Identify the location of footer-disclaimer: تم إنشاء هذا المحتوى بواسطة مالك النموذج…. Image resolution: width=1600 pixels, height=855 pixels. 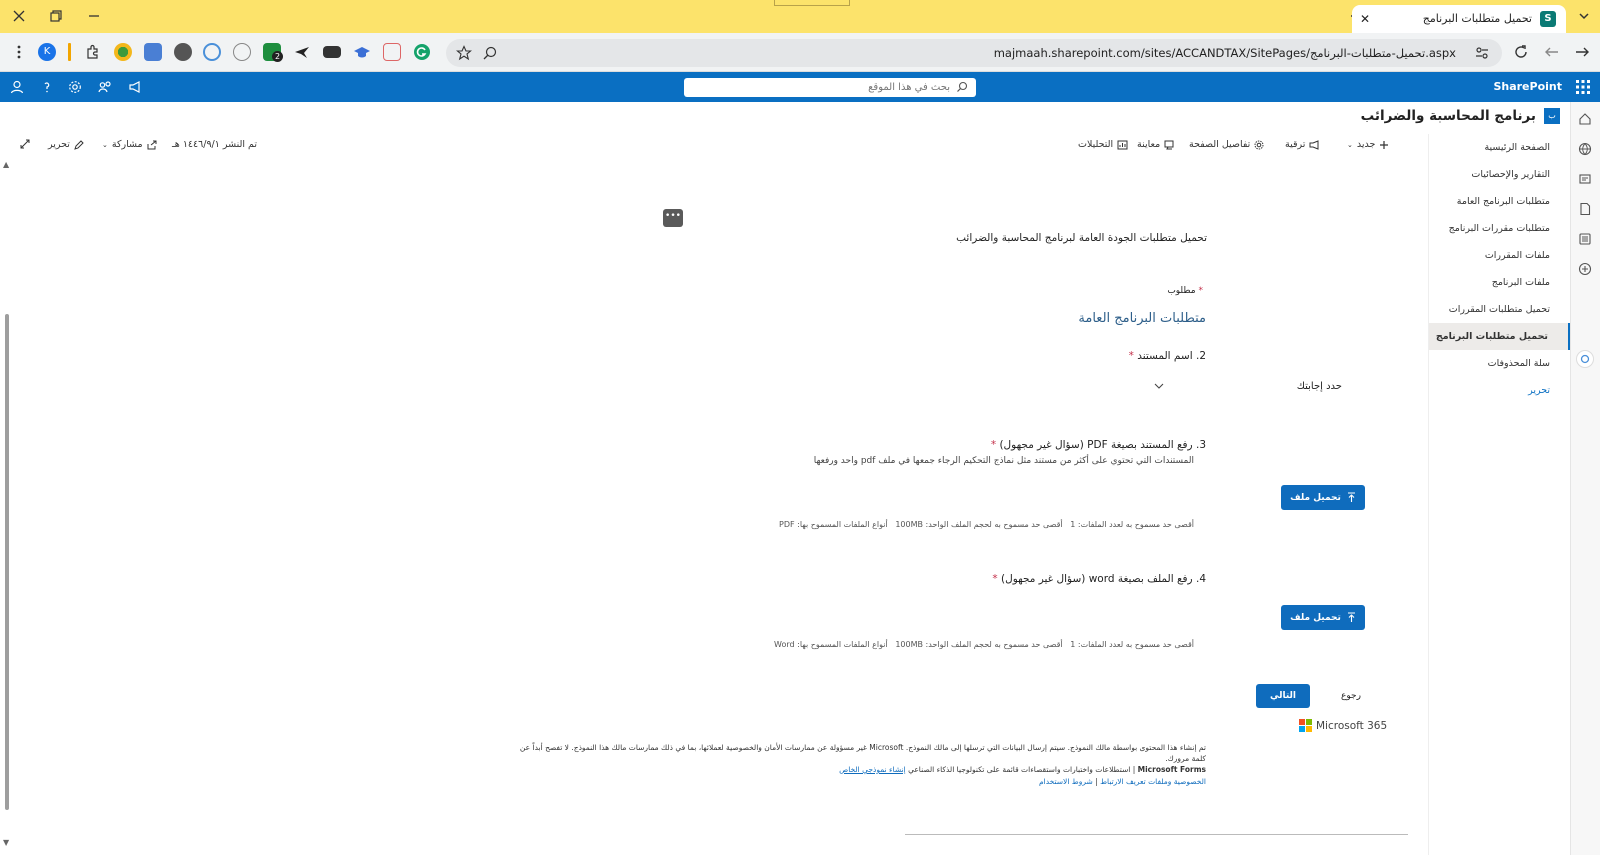
(862, 753).